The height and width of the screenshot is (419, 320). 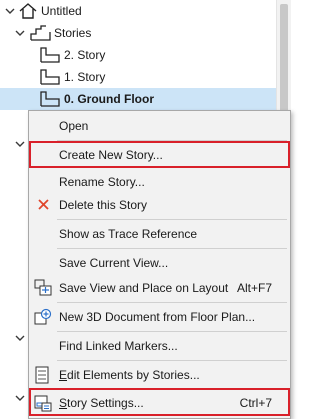 I want to click on edit-elements-stories-icon, so click(x=43, y=375).